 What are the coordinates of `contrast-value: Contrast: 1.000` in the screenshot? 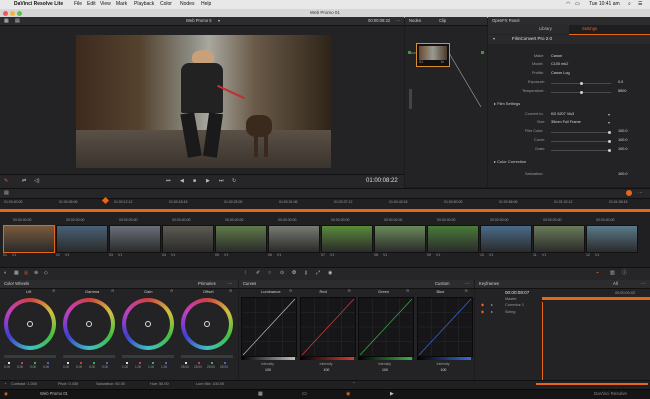 It's located at (24, 384).